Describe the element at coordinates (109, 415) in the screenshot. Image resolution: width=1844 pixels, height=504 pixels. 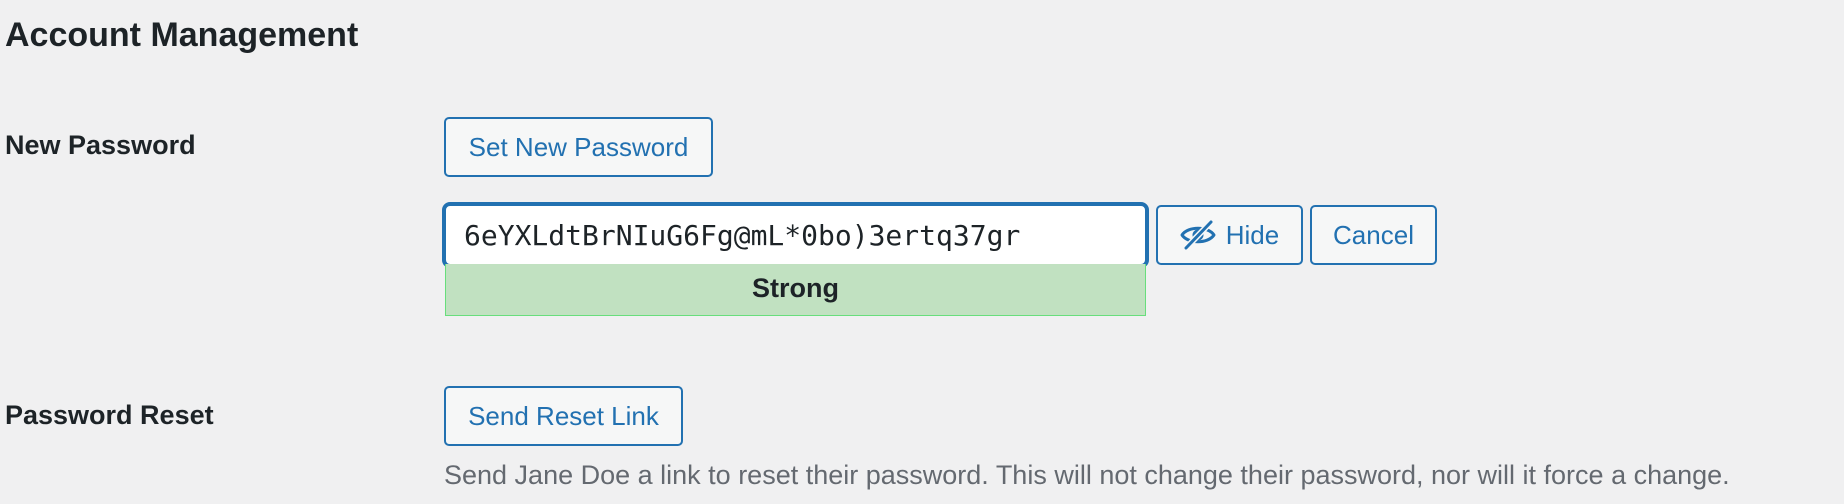
I see `password-reset-label: Password Reset` at that location.